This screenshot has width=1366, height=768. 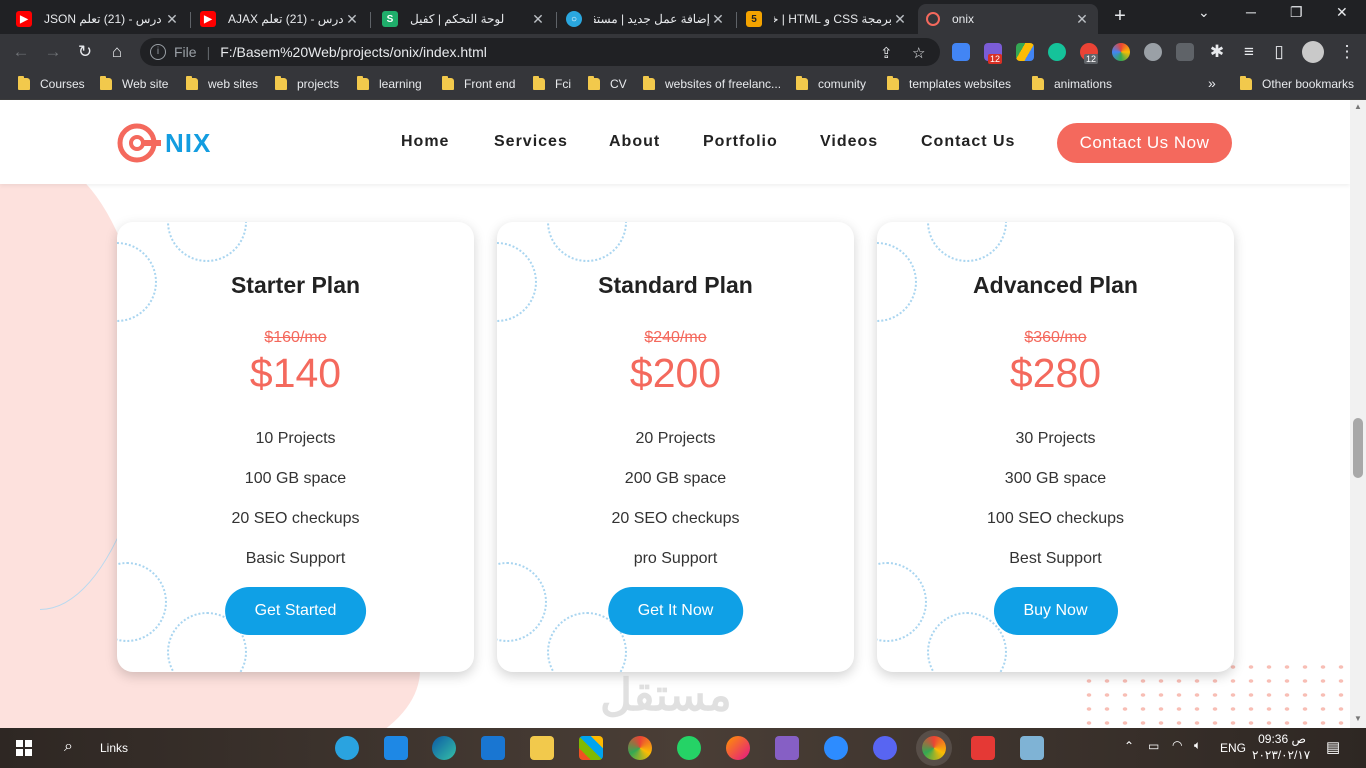 I want to click on browser-tab: ▶ درس - (21) تعلم JSON ✕, so click(x=98, y=19).